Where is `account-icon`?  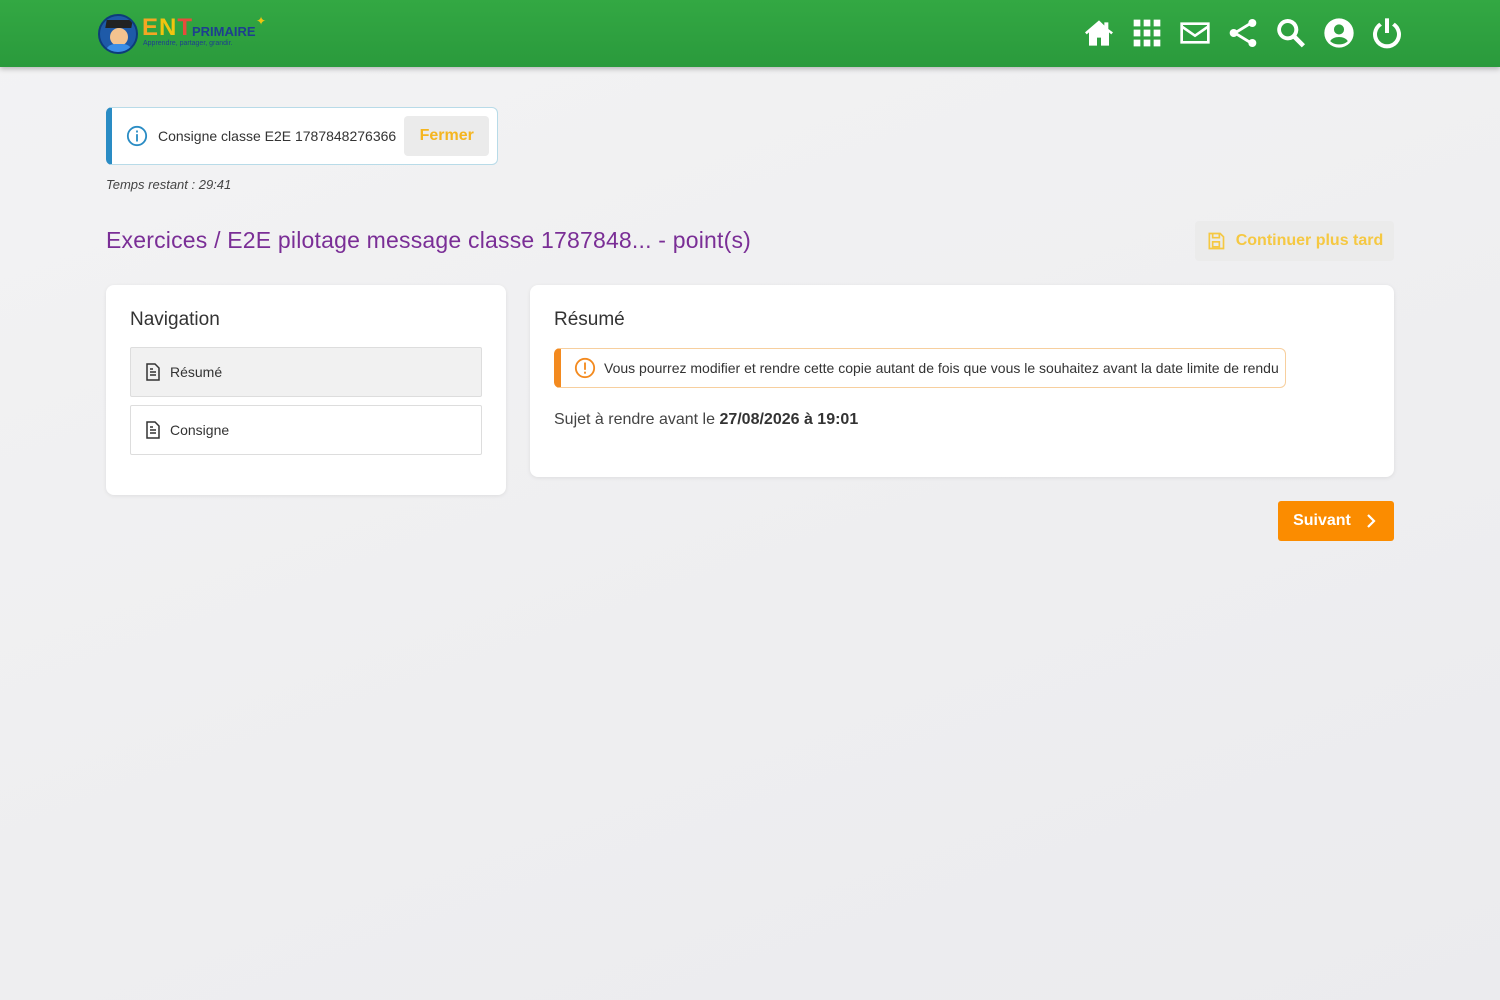
account-icon is located at coordinates (1339, 33).